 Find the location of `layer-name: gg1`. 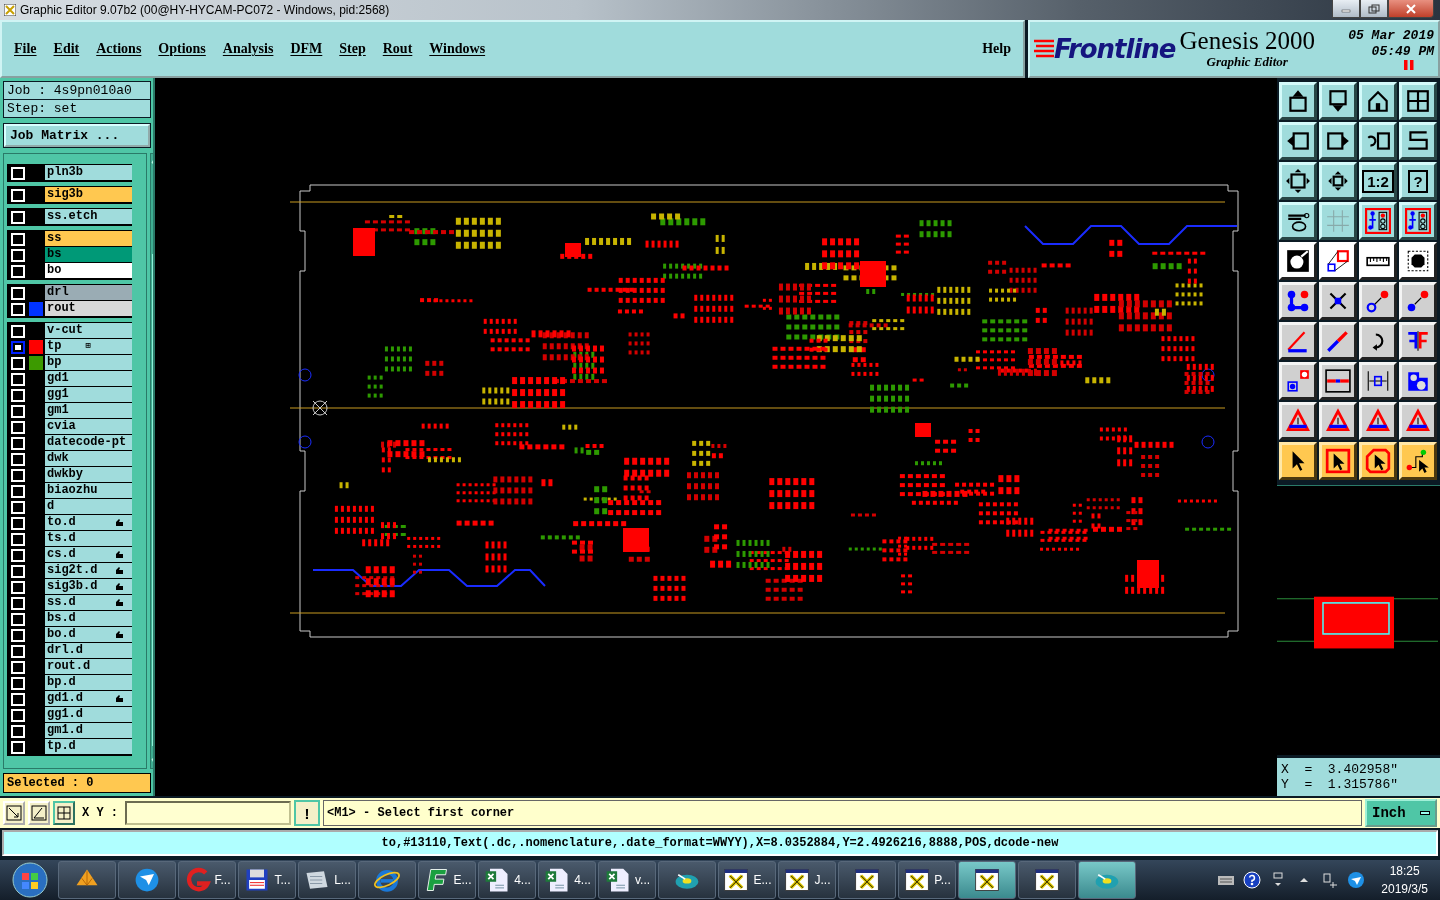

layer-name: gg1 is located at coordinates (89, 394).